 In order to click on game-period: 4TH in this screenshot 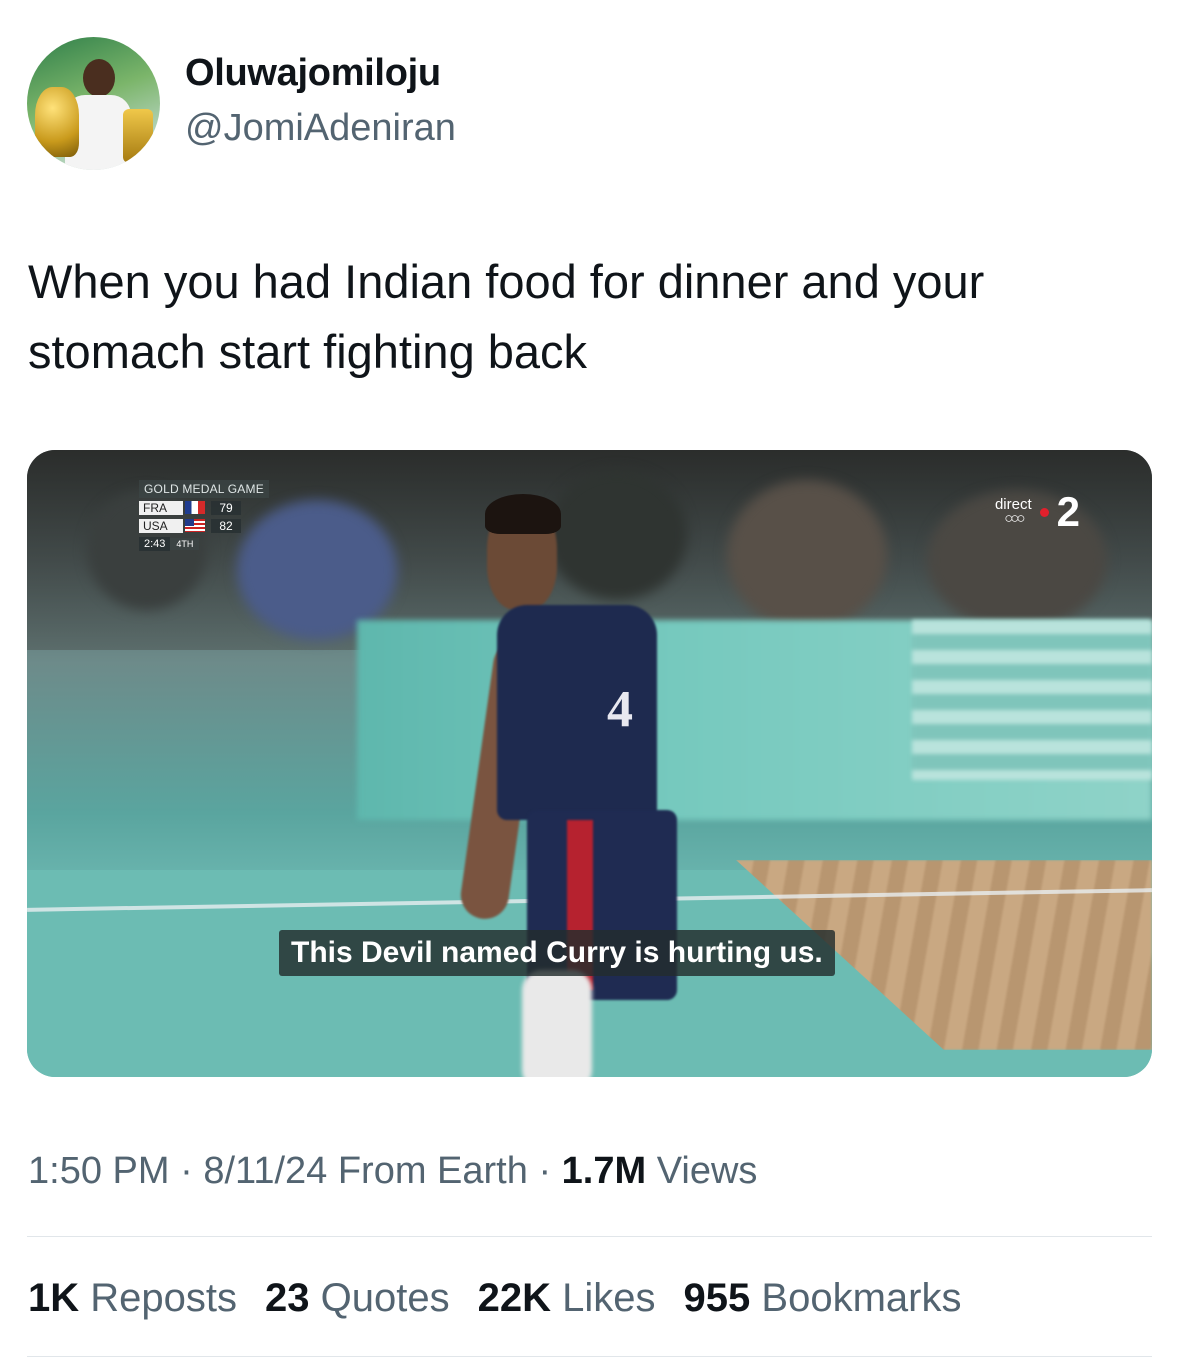, I will do `click(185, 543)`.